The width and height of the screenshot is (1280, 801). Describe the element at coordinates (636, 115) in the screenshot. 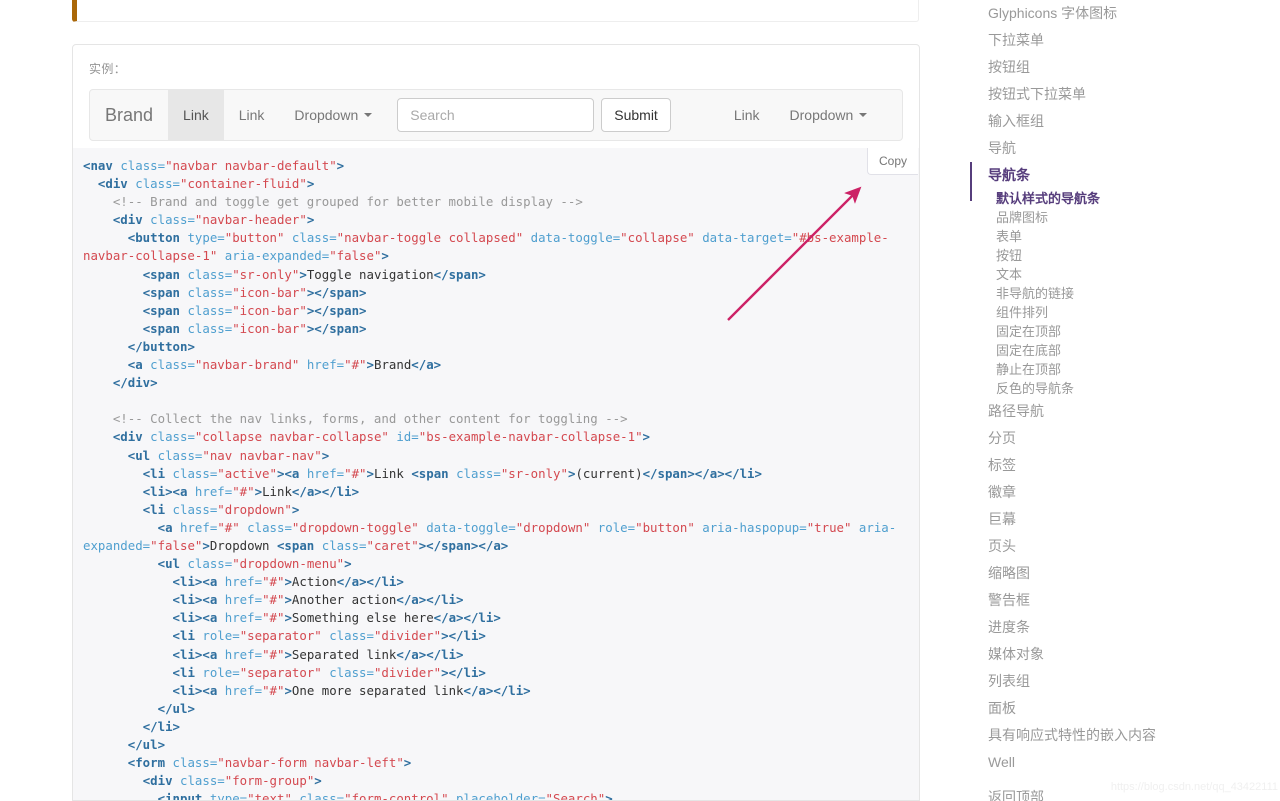

I see `submit-button: Submit` at that location.